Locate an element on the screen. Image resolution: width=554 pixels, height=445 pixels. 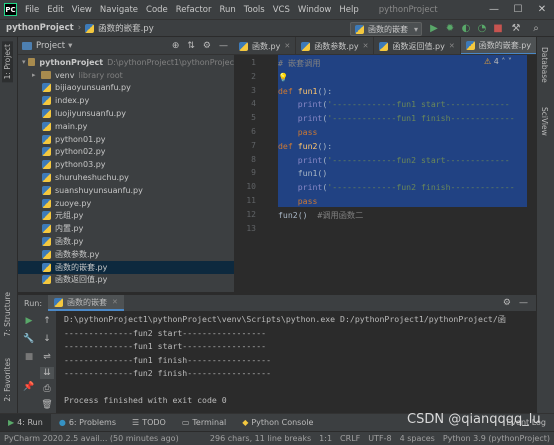
status-line-separator: CRLF is located at coordinates (350, 438).